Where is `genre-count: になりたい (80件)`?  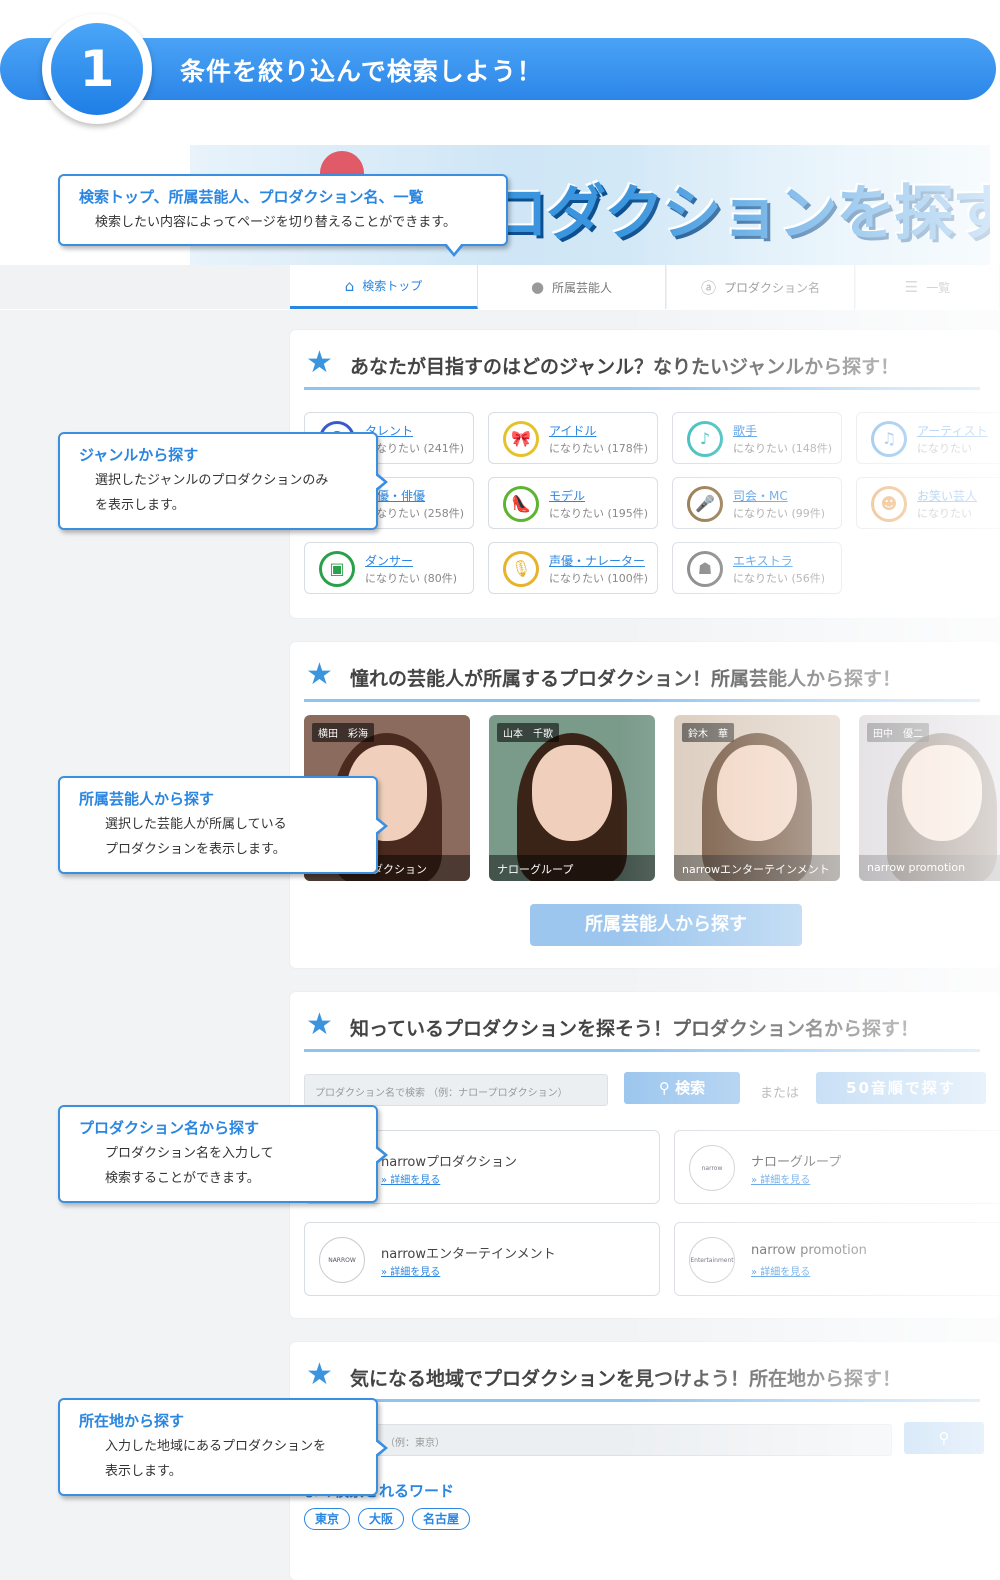
genre-count: になりたい (80件) is located at coordinates (411, 578).